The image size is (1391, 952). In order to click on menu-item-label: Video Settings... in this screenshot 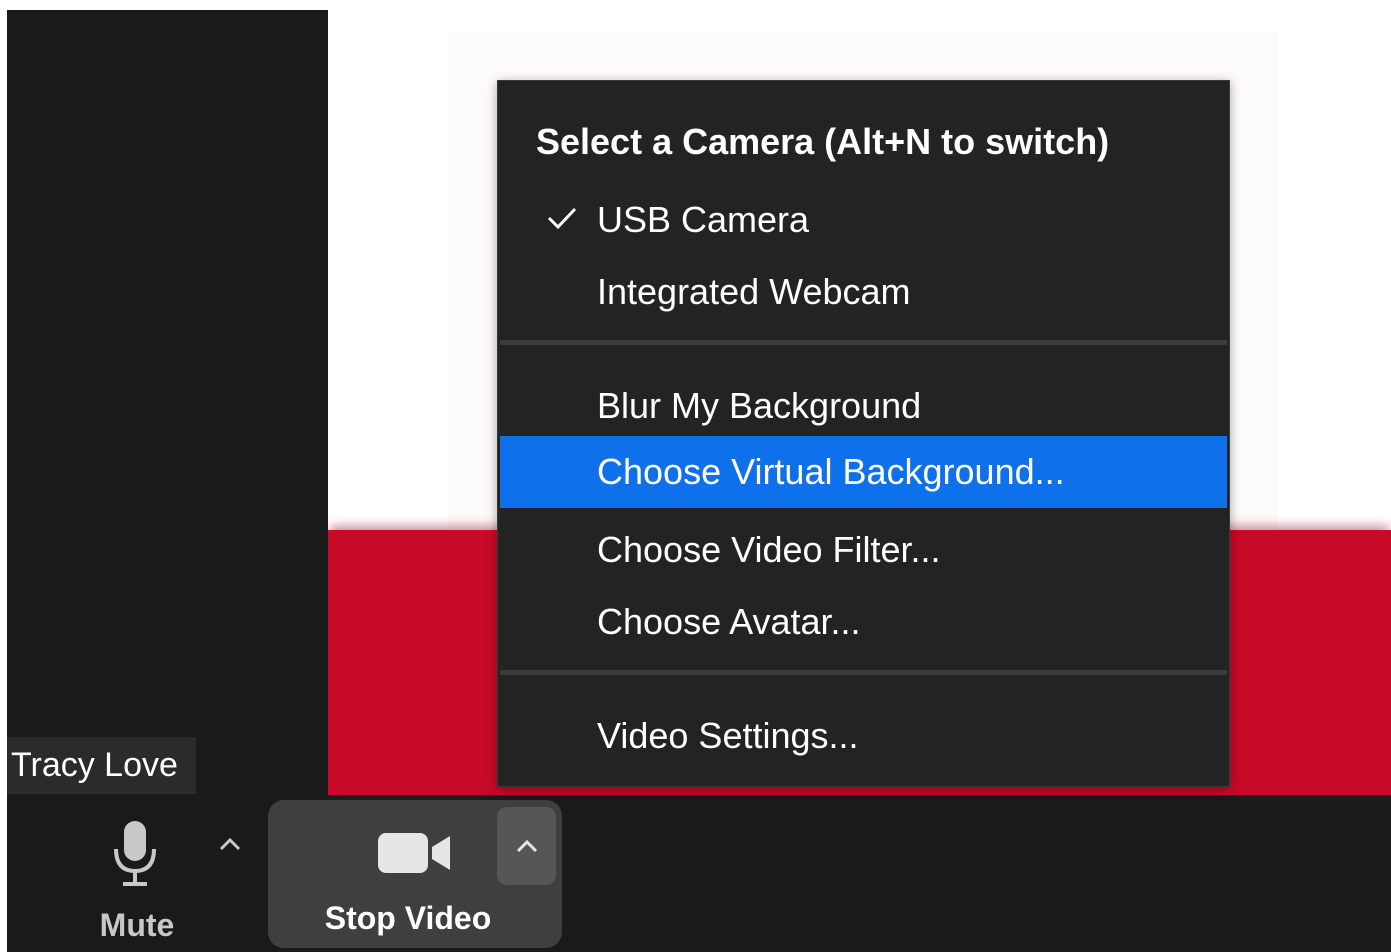, I will do `click(728, 735)`.